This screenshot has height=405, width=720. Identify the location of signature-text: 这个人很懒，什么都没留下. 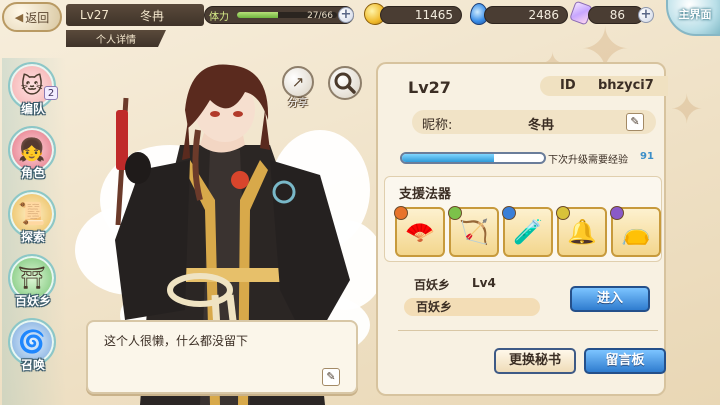
(176, 341).